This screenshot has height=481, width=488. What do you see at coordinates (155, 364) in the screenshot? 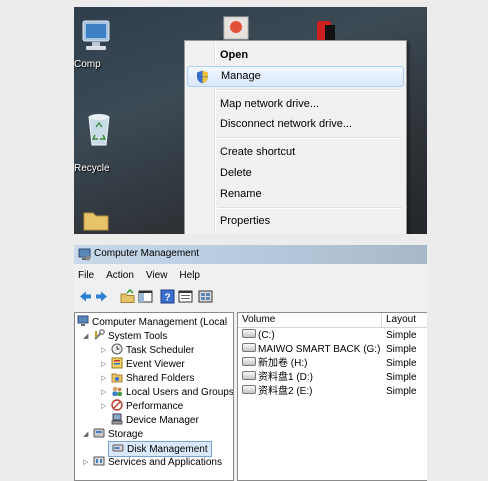
I see `tree-label: Event Viewer` at bounding box center [155, 364].